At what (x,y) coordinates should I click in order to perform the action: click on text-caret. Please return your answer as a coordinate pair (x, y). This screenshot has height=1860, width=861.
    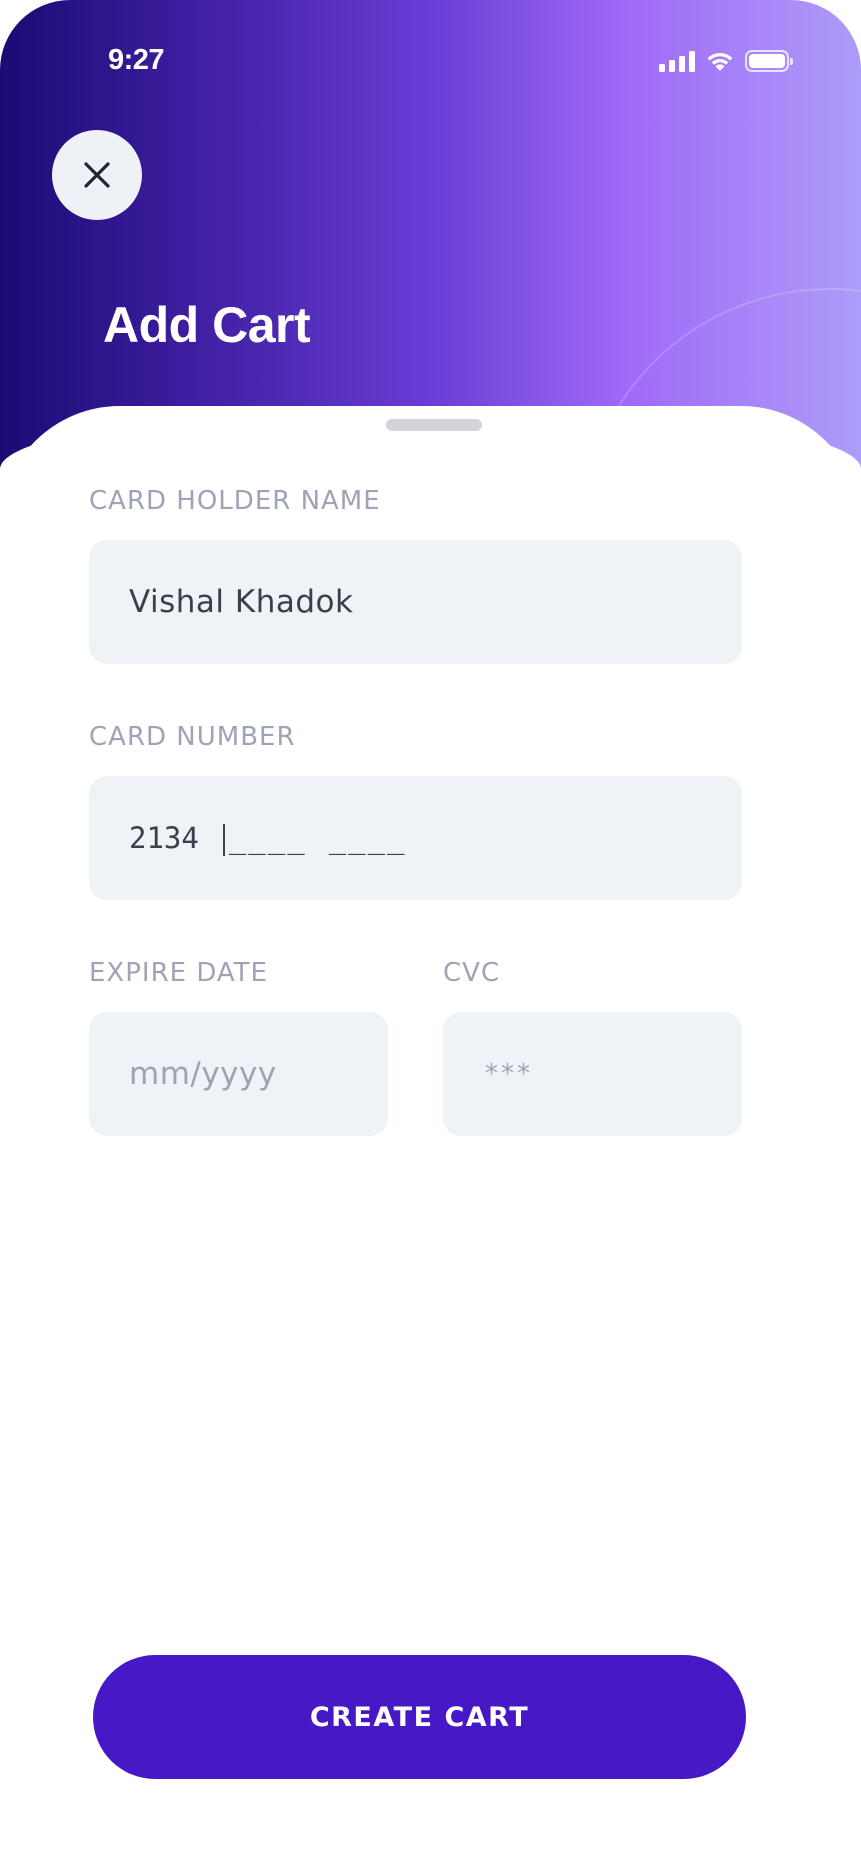
    Looking at the image, I should click on (223, 840).